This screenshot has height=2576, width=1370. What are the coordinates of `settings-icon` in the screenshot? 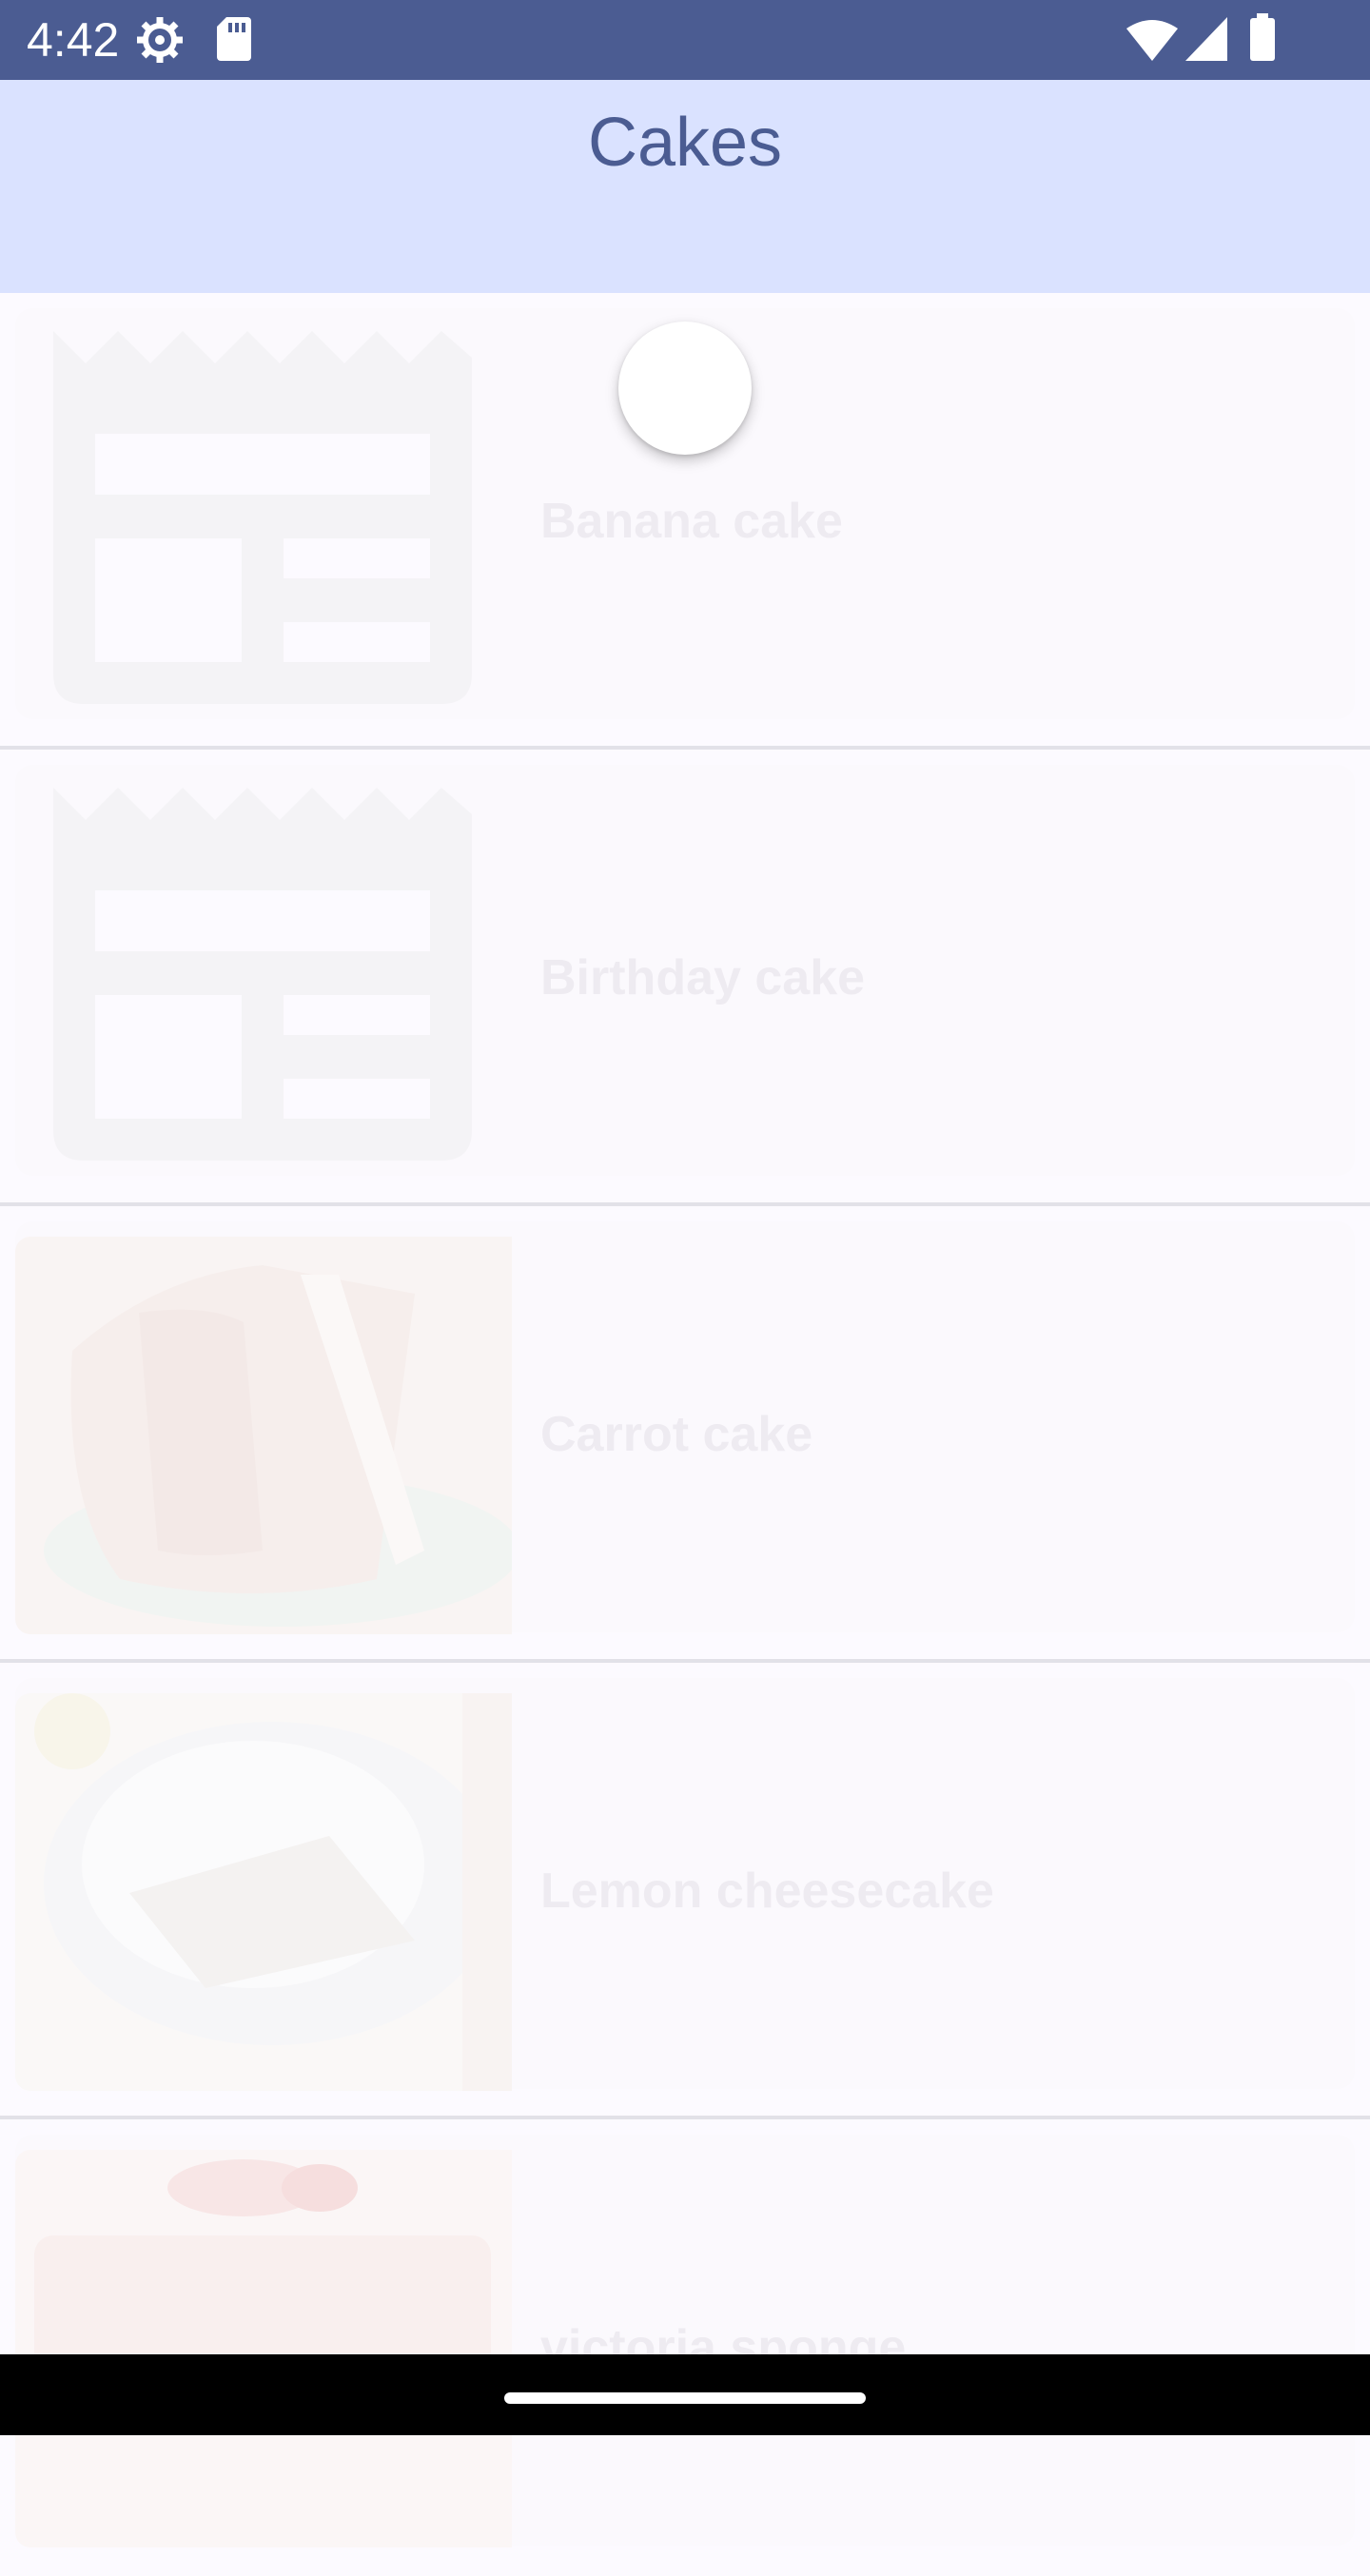 It's located at (160, 40).